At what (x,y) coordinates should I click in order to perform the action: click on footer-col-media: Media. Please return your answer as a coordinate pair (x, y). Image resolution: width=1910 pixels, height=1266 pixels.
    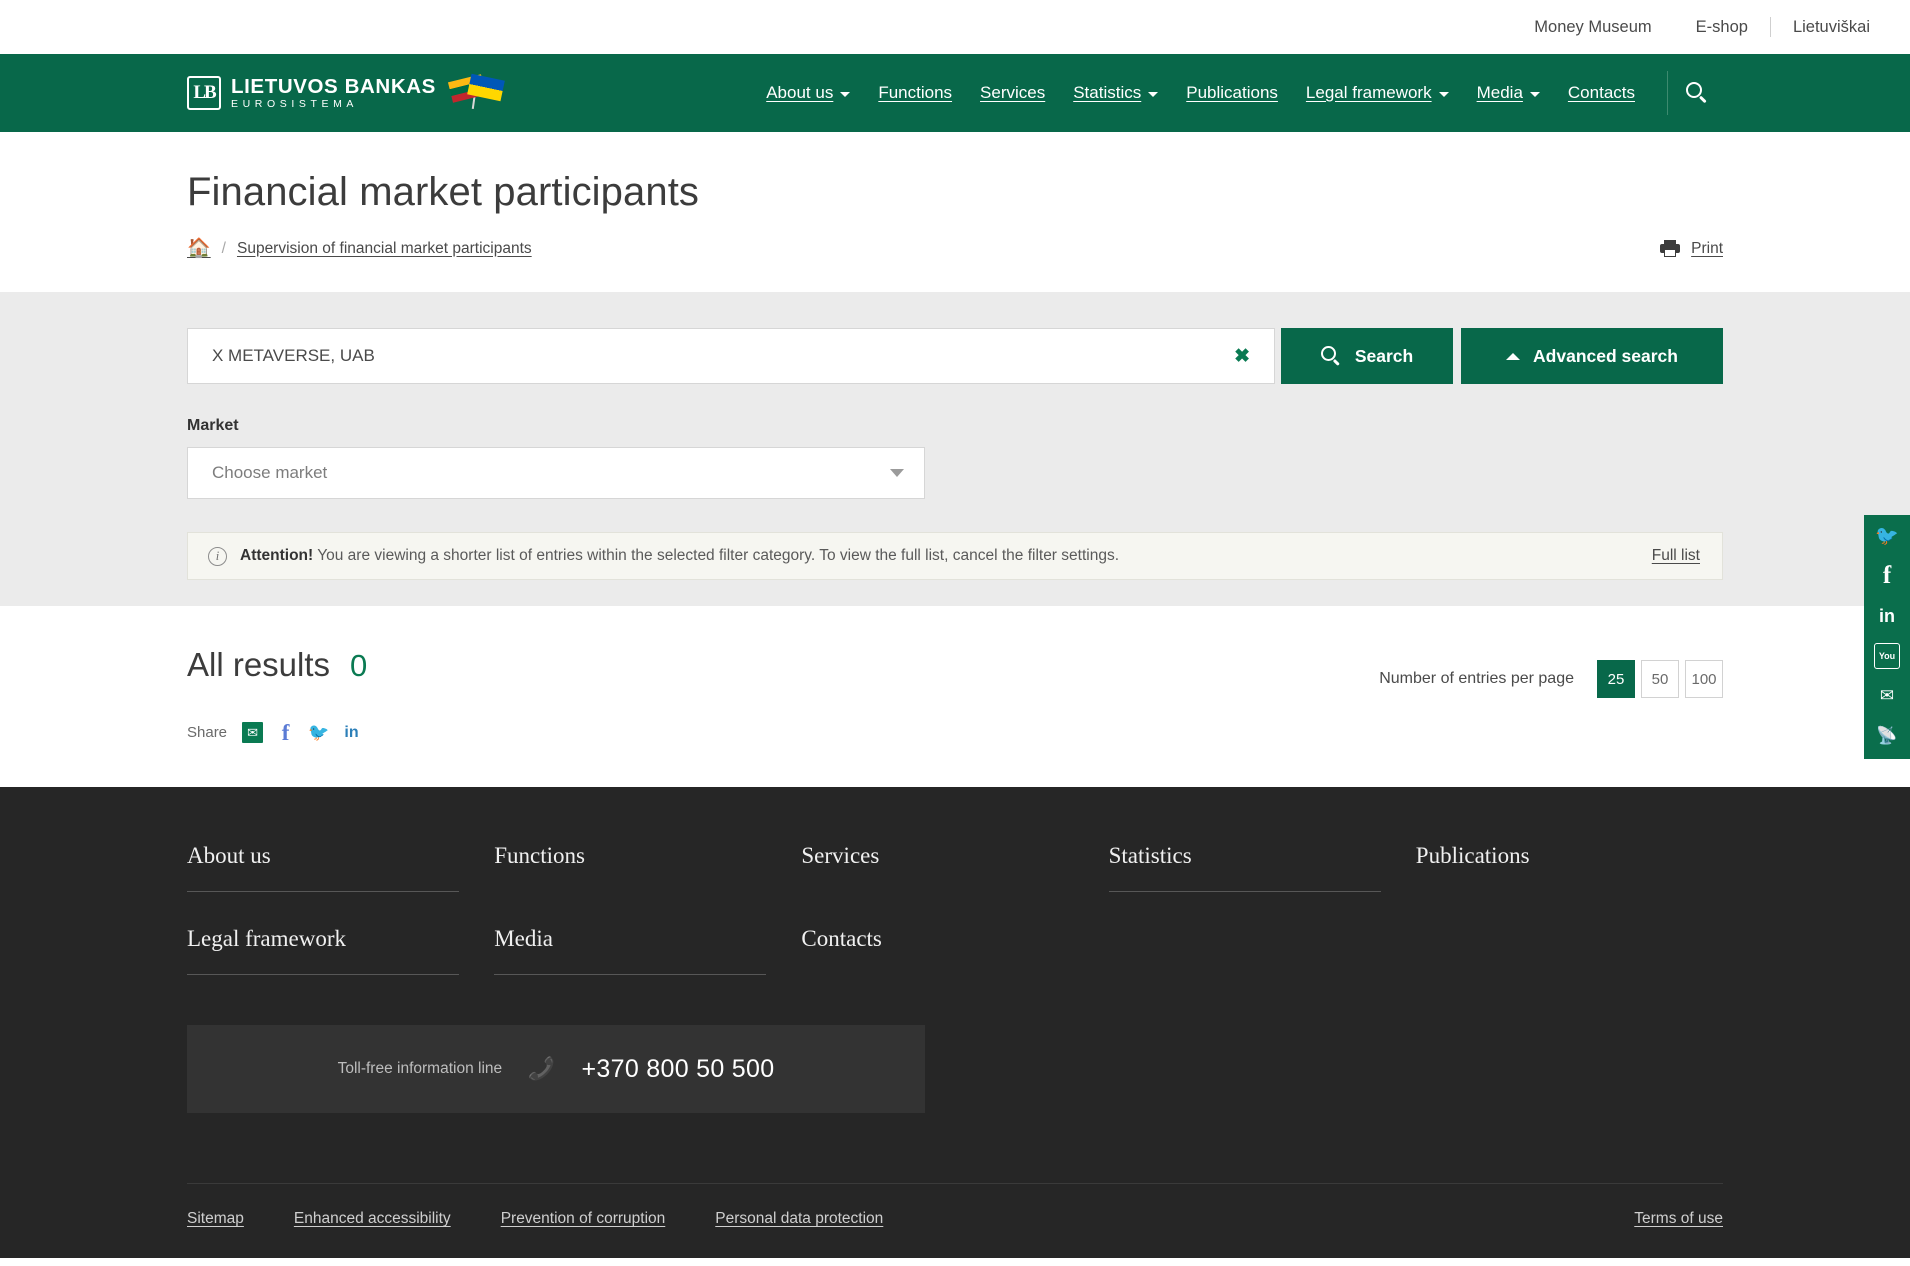
    Looking at the image, I should click on (647, 967).